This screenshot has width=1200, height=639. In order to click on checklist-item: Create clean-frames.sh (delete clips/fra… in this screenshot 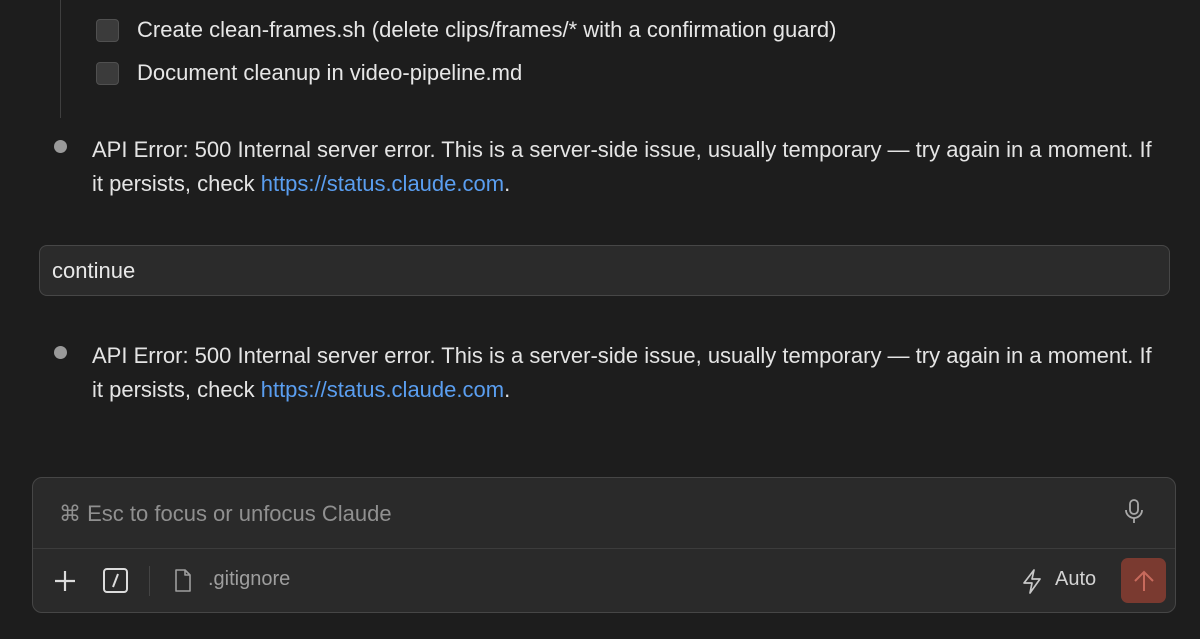, I will do `click(466, 30)`.